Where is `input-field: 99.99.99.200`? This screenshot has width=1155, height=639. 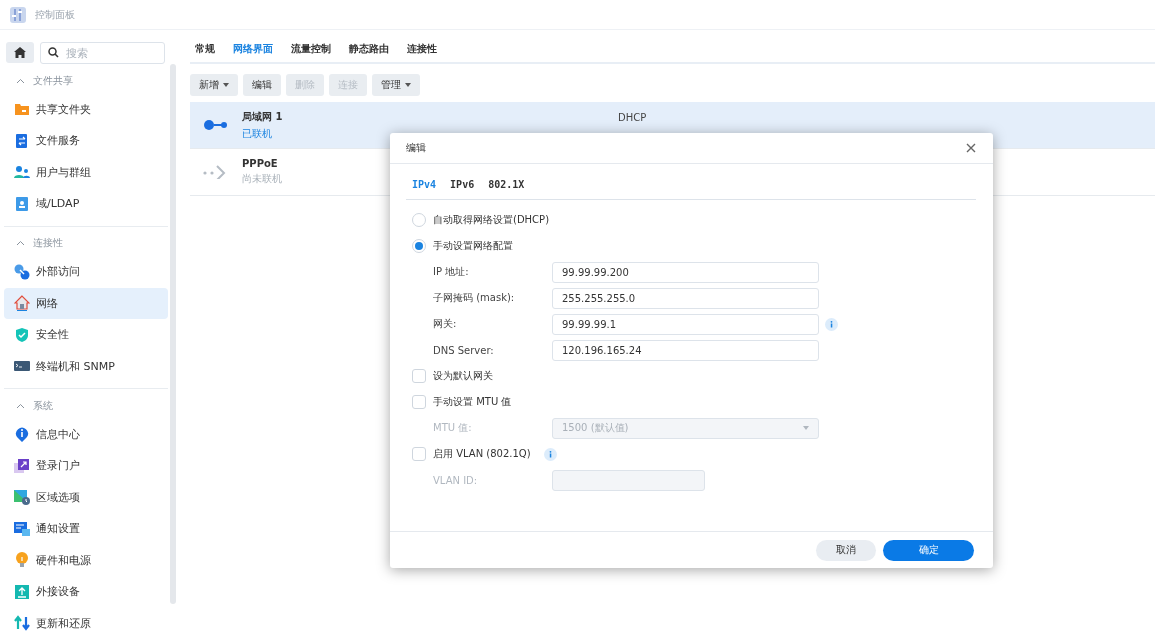
input-field: 99.99.99.200 is located at coordinates (685, 272).